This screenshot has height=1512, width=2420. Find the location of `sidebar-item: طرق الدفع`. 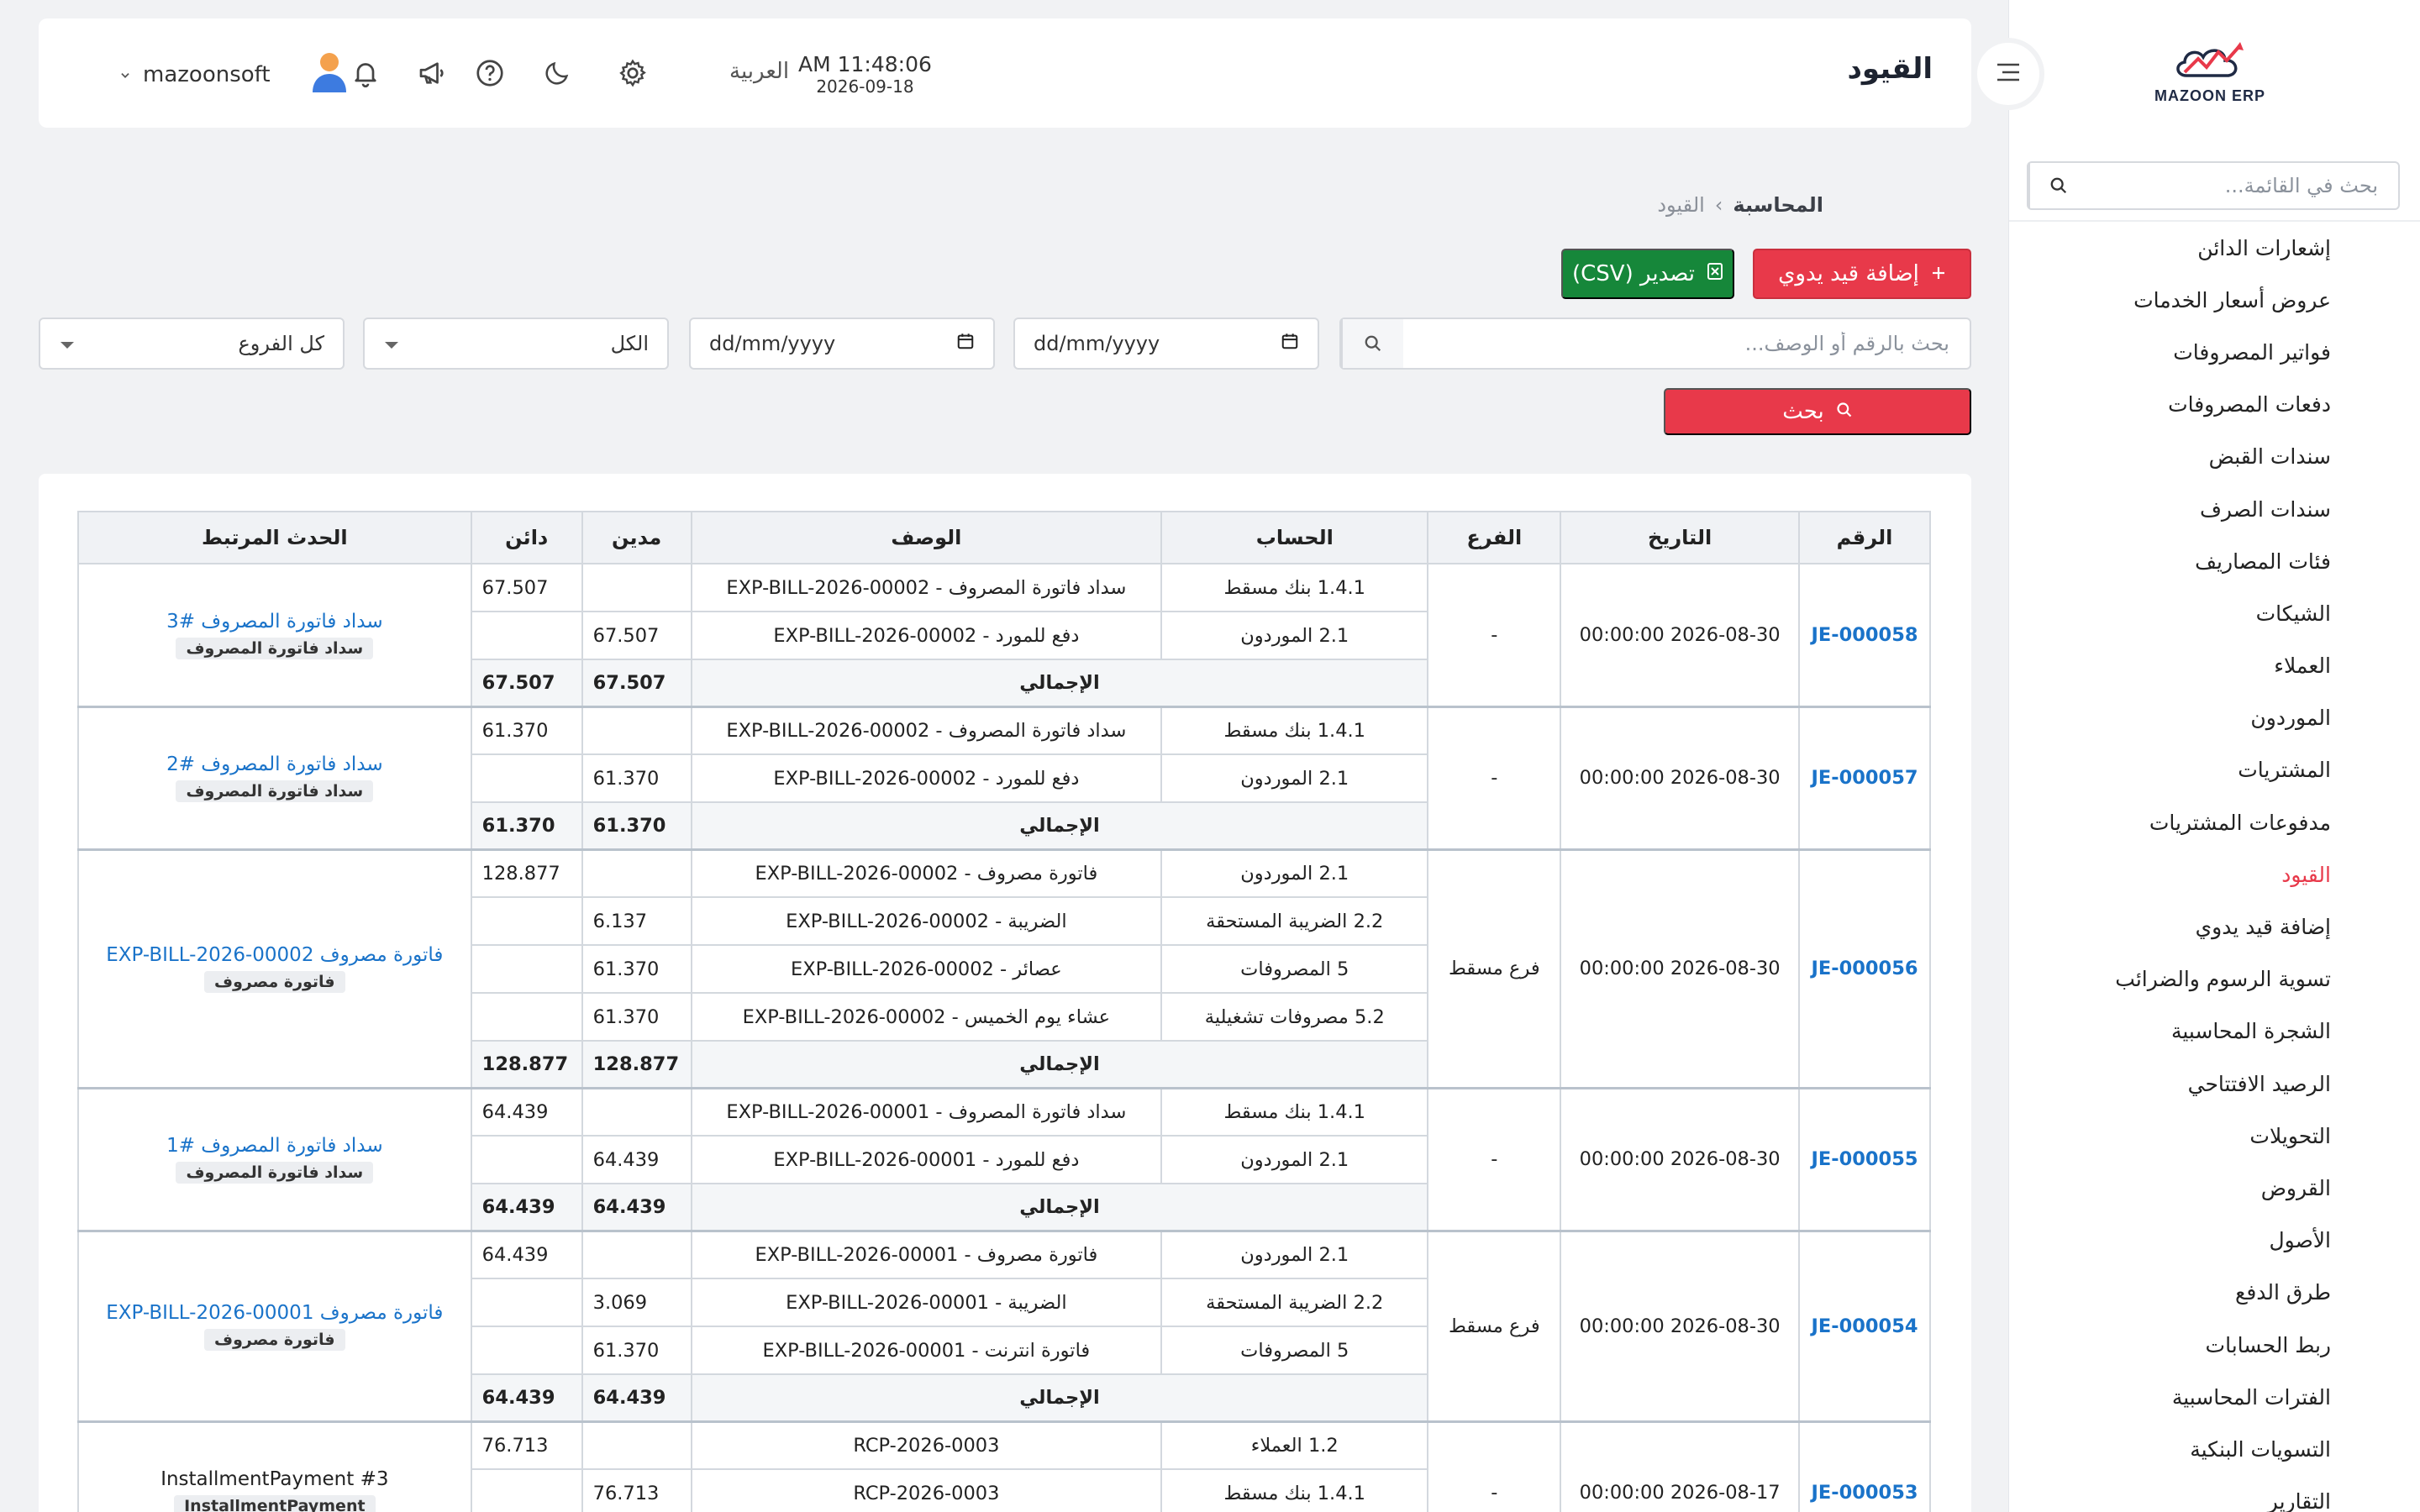

sidebar-item: طرق الدفع is located at coordinates (2214, 1293).